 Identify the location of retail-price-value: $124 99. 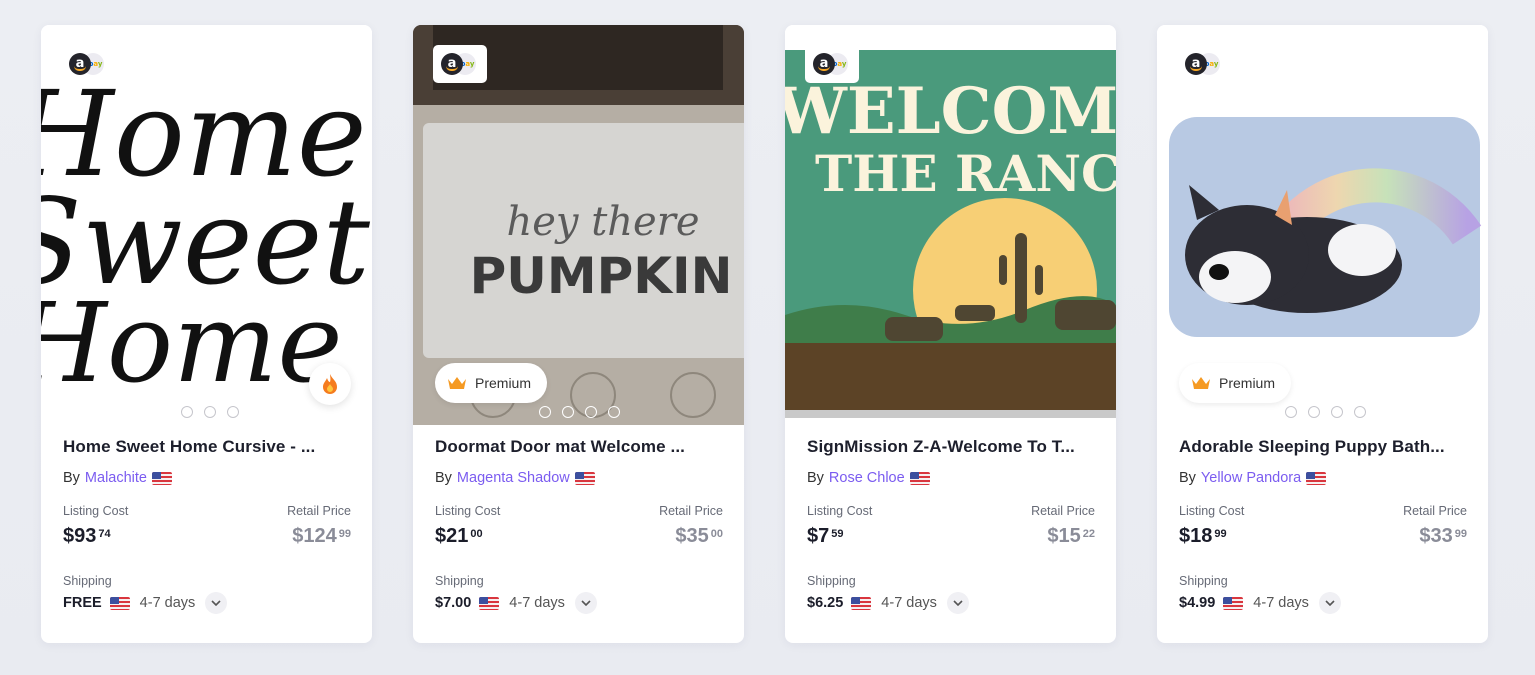
(321, 536).